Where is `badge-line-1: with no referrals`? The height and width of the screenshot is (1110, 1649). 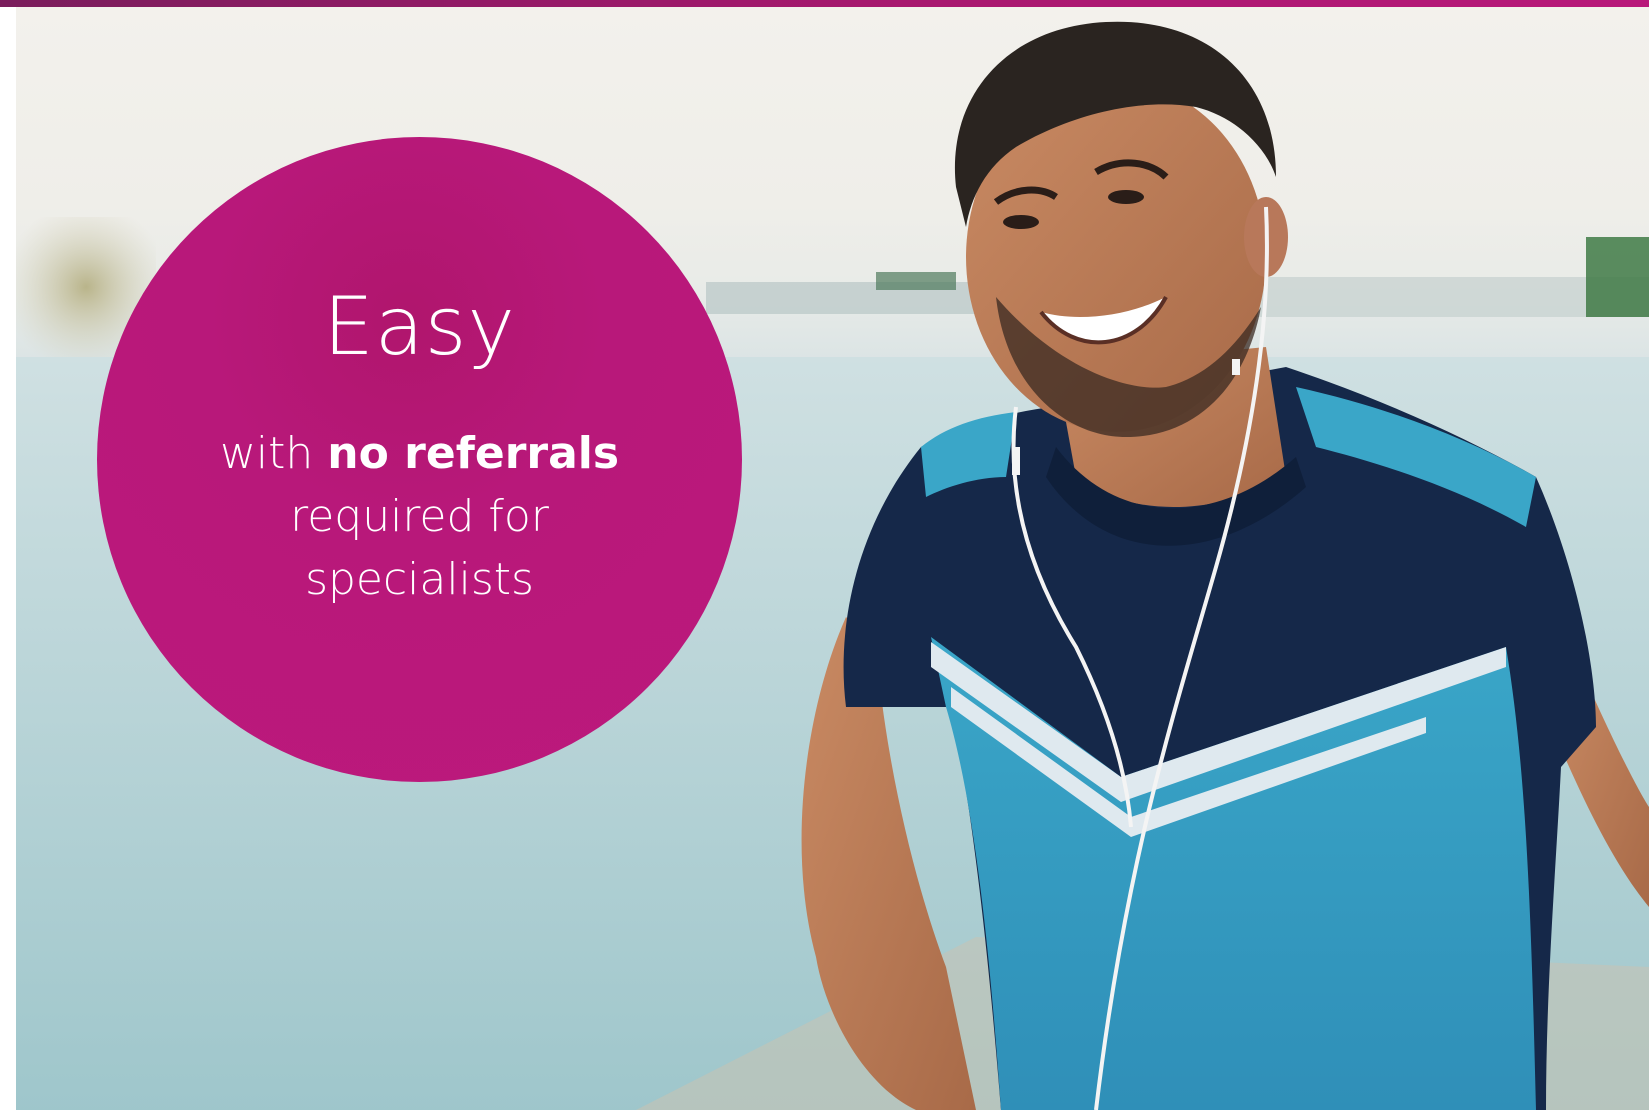
badge-line-1: with no referrals is located at coordinates (419, 453).